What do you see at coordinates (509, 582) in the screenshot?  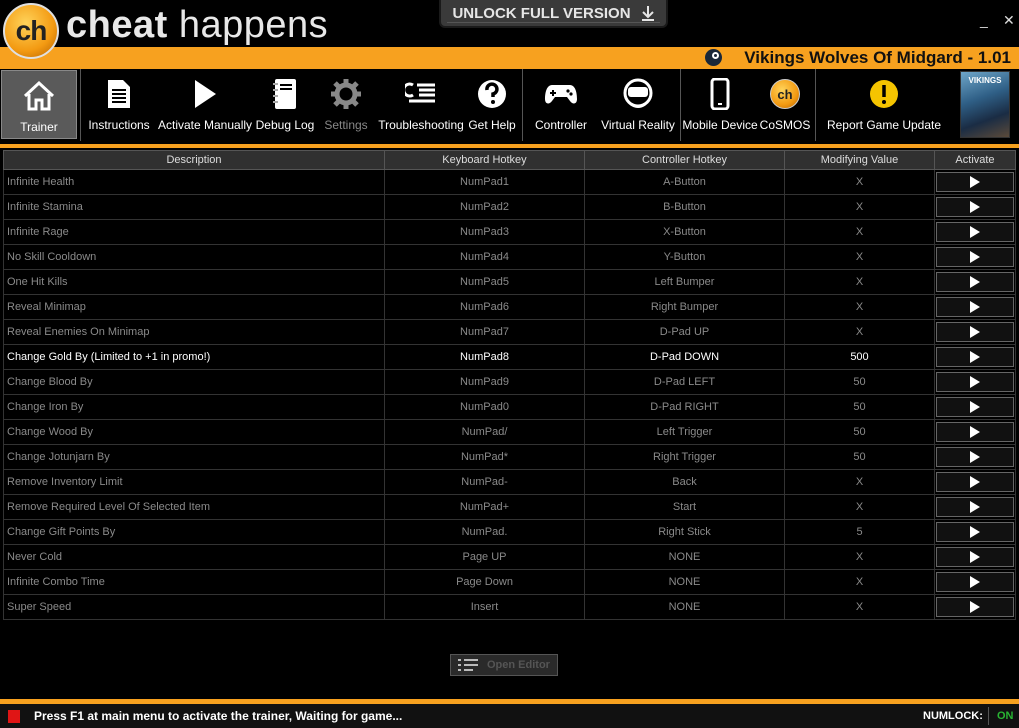 I see `table-row: Infinite Combo Time Page Down NONE X` at bounding box center [509, 582].